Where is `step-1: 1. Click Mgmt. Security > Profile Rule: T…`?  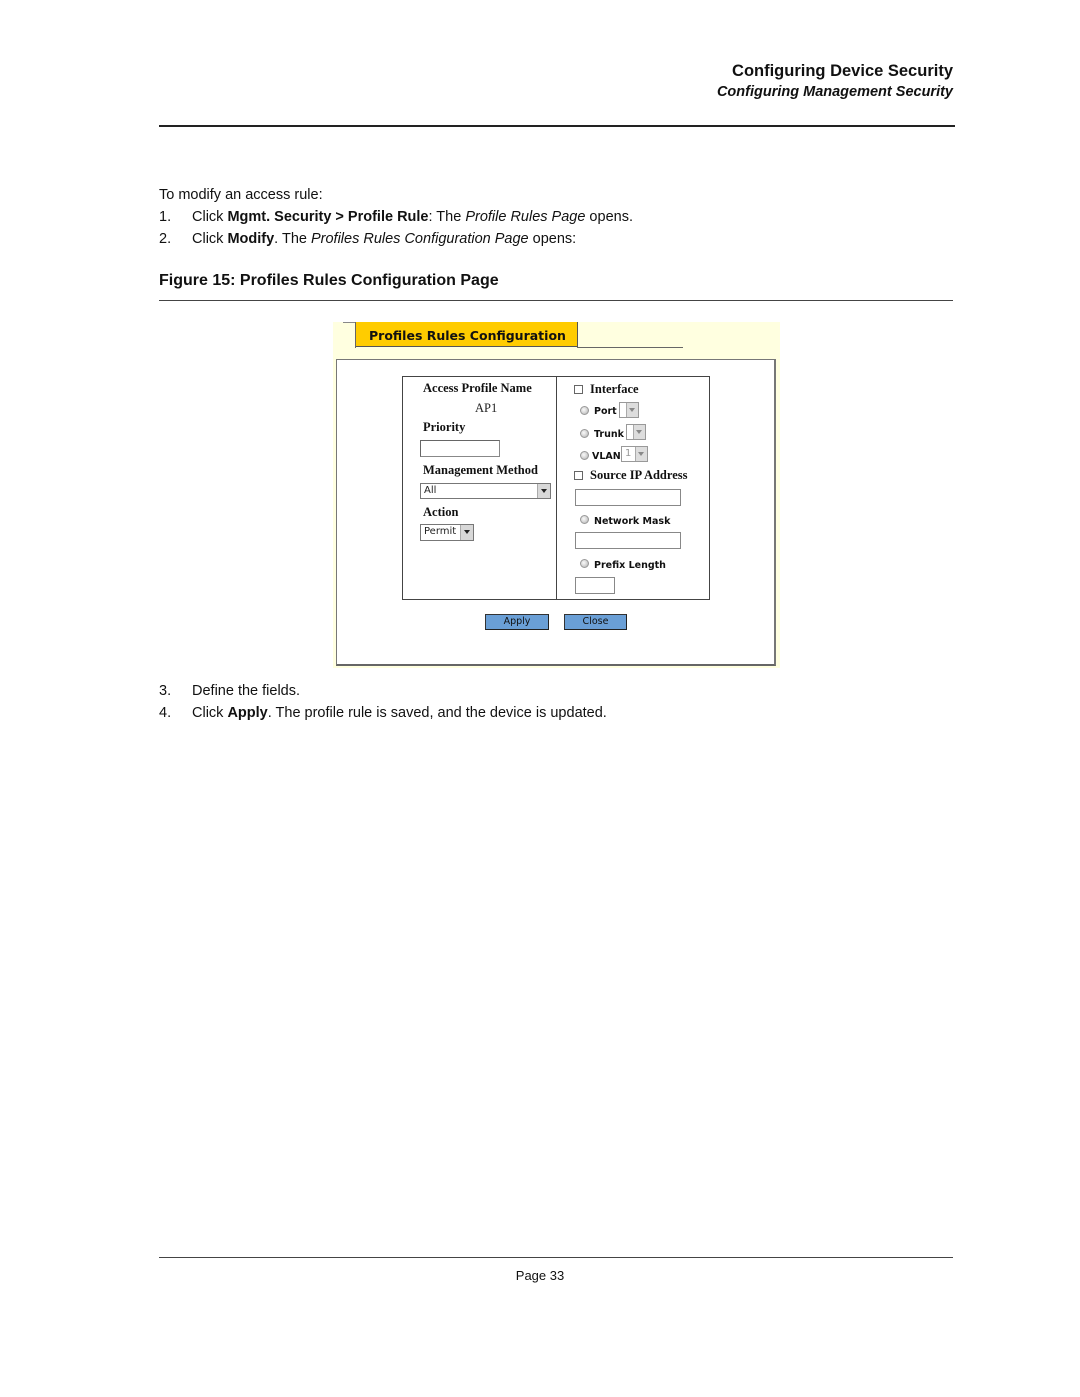 step-1: 1. Click Mgmt. Security > Profile Rule: T… is located at coordinates (396, 217).